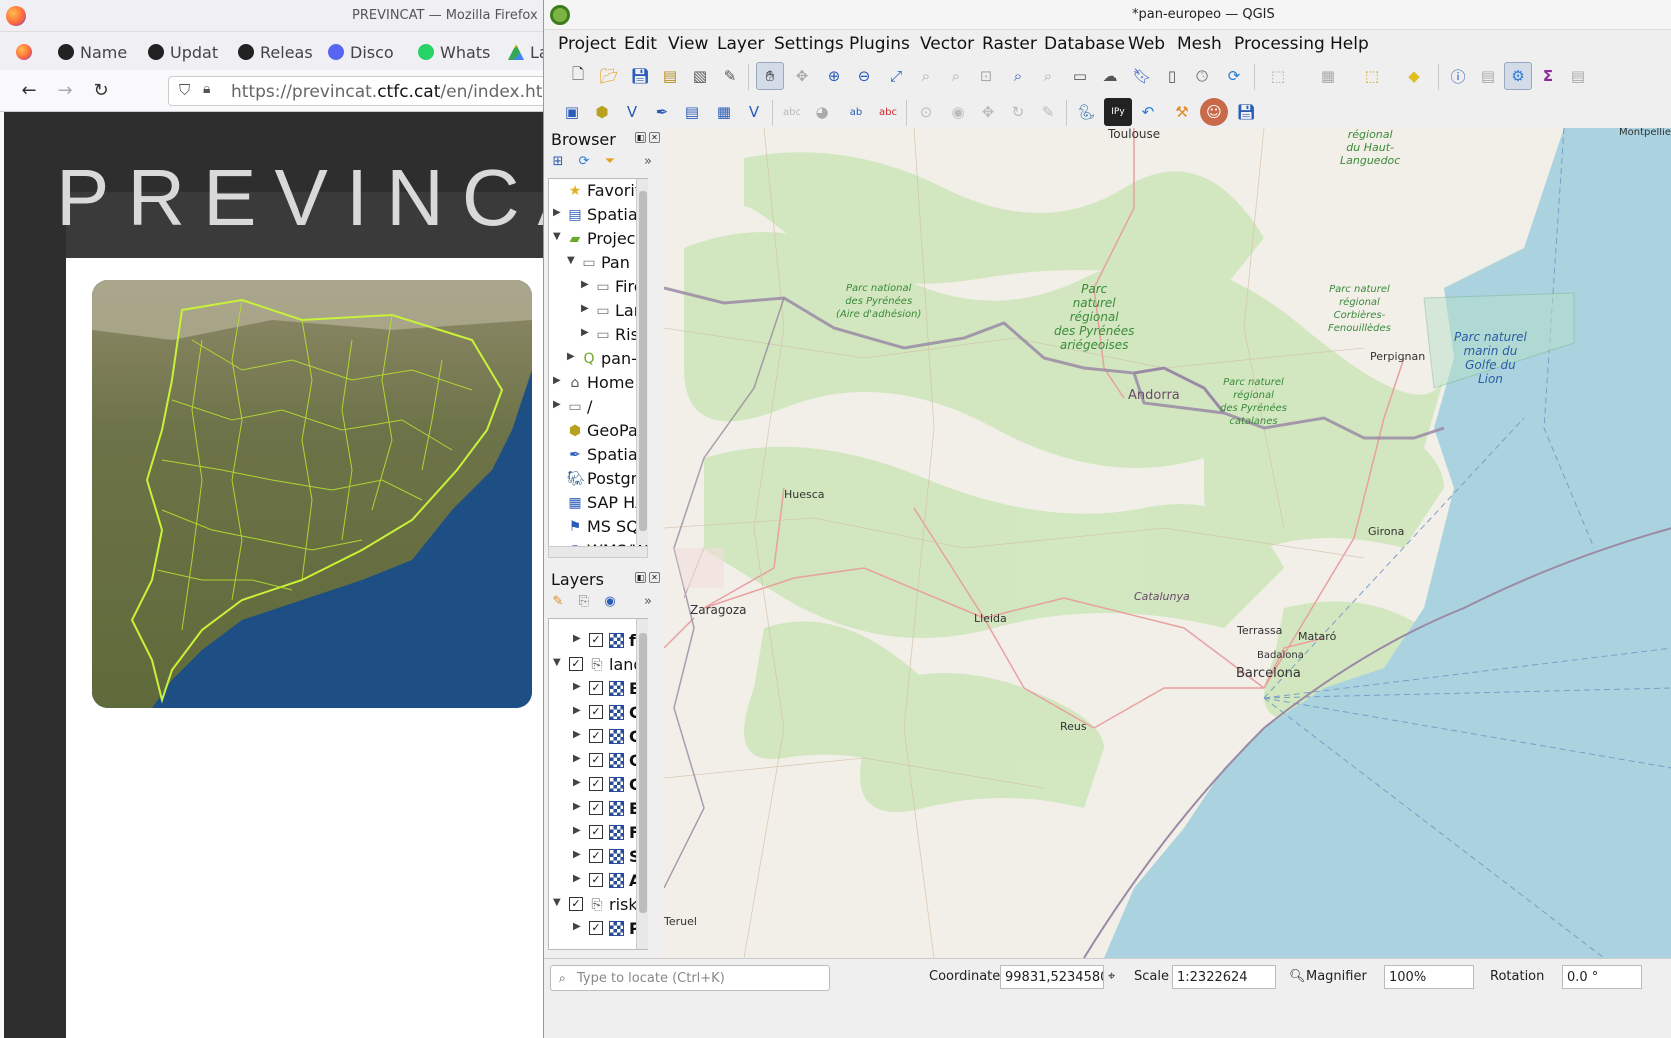 The image size is (1671, 1038). I want to click on layer-row: ▶ ✓ P, so click(598, 929).